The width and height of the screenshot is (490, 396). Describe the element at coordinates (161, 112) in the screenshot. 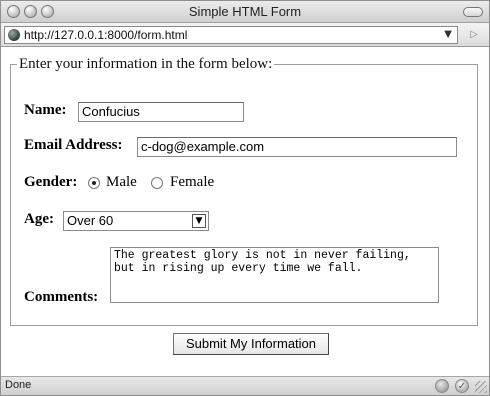

I see `name-input: Confucius` at that location.